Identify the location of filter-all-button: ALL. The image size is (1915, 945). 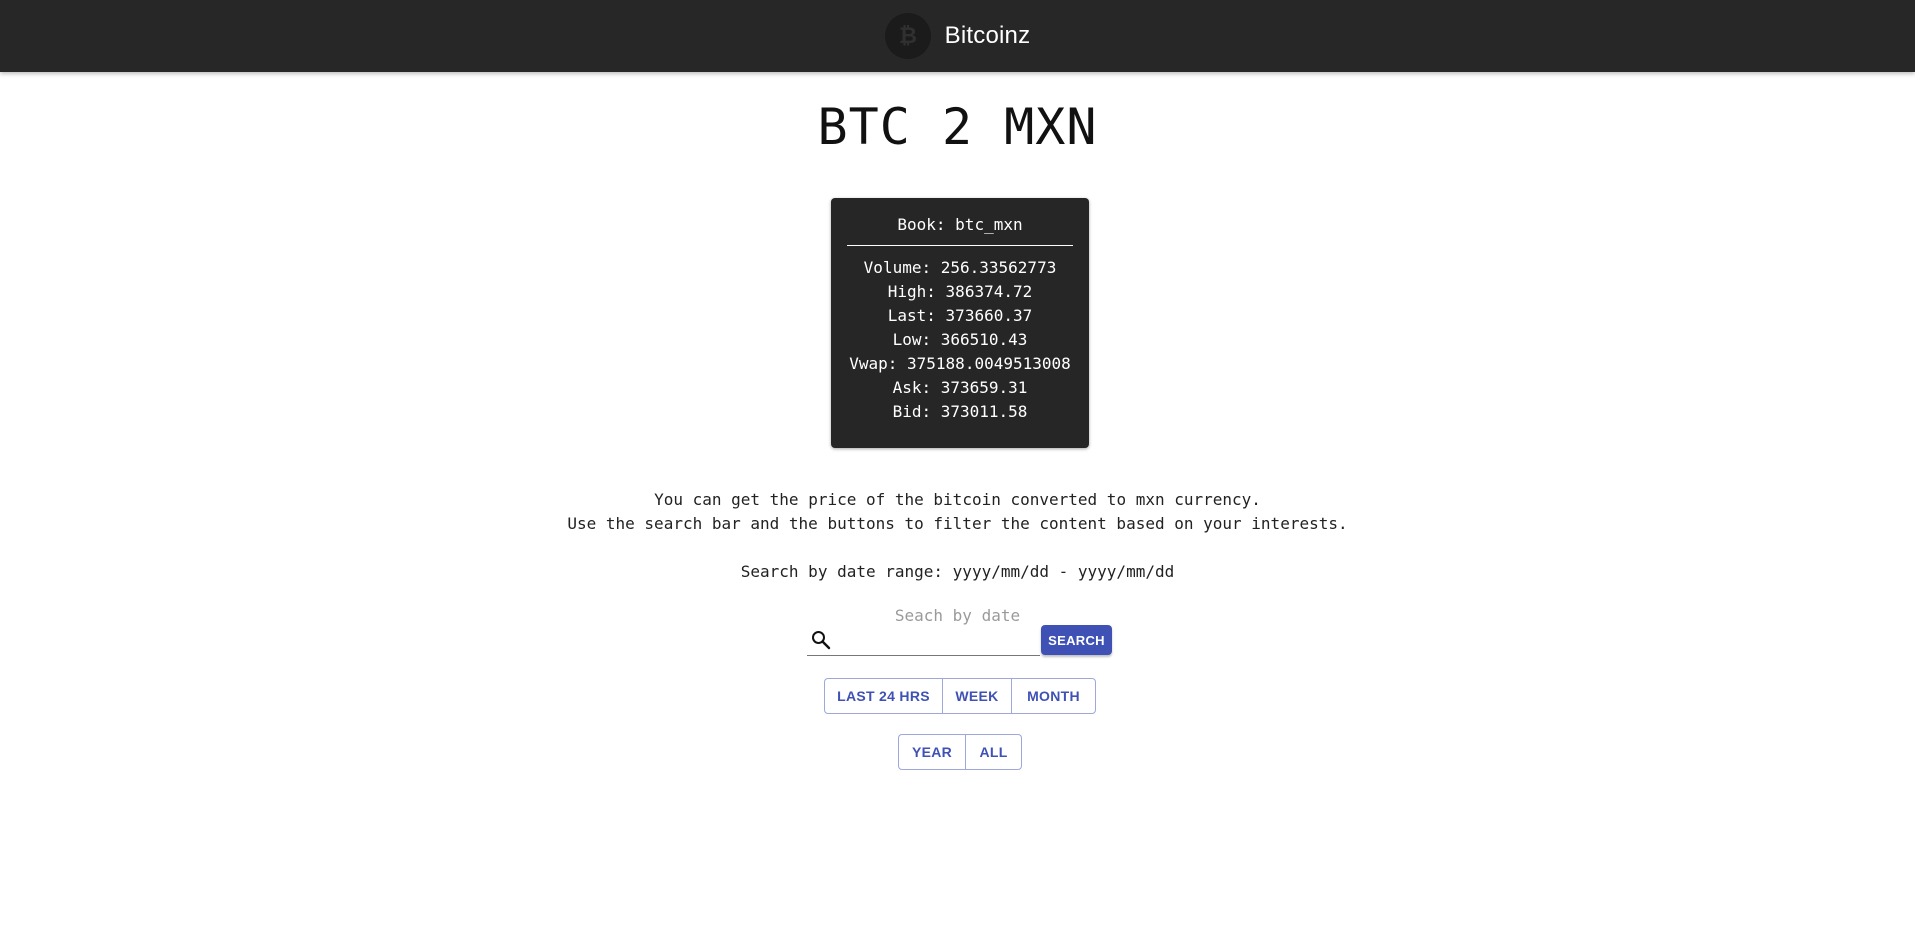
(993, 752).